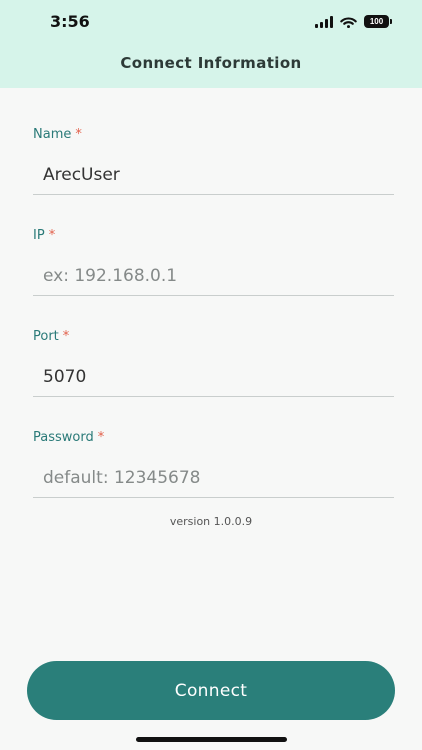 The width and height of the screenshot is (422, 750). I want to click on ip-label: IP *, so click(44, 235).